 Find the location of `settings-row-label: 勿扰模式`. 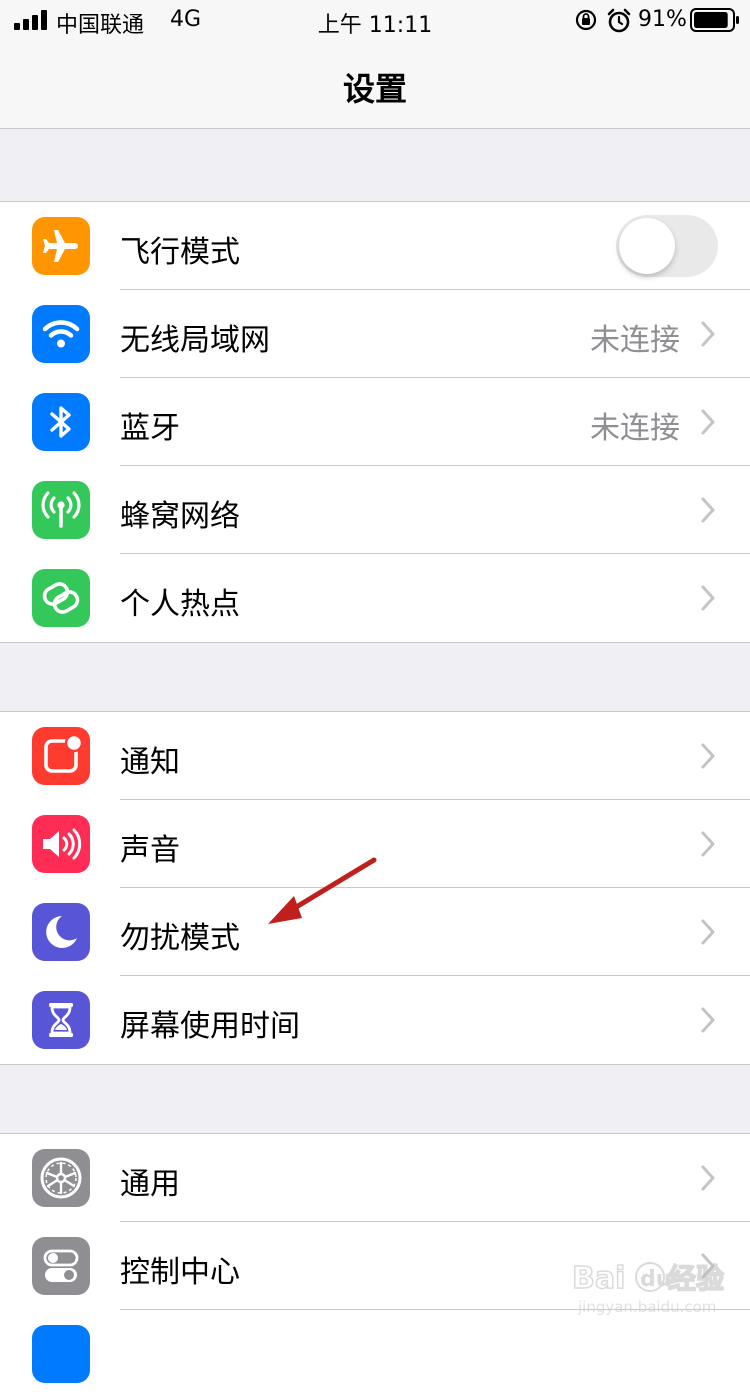

settings-row-label: 勿扰模式 is located at coordinates (180, 938).